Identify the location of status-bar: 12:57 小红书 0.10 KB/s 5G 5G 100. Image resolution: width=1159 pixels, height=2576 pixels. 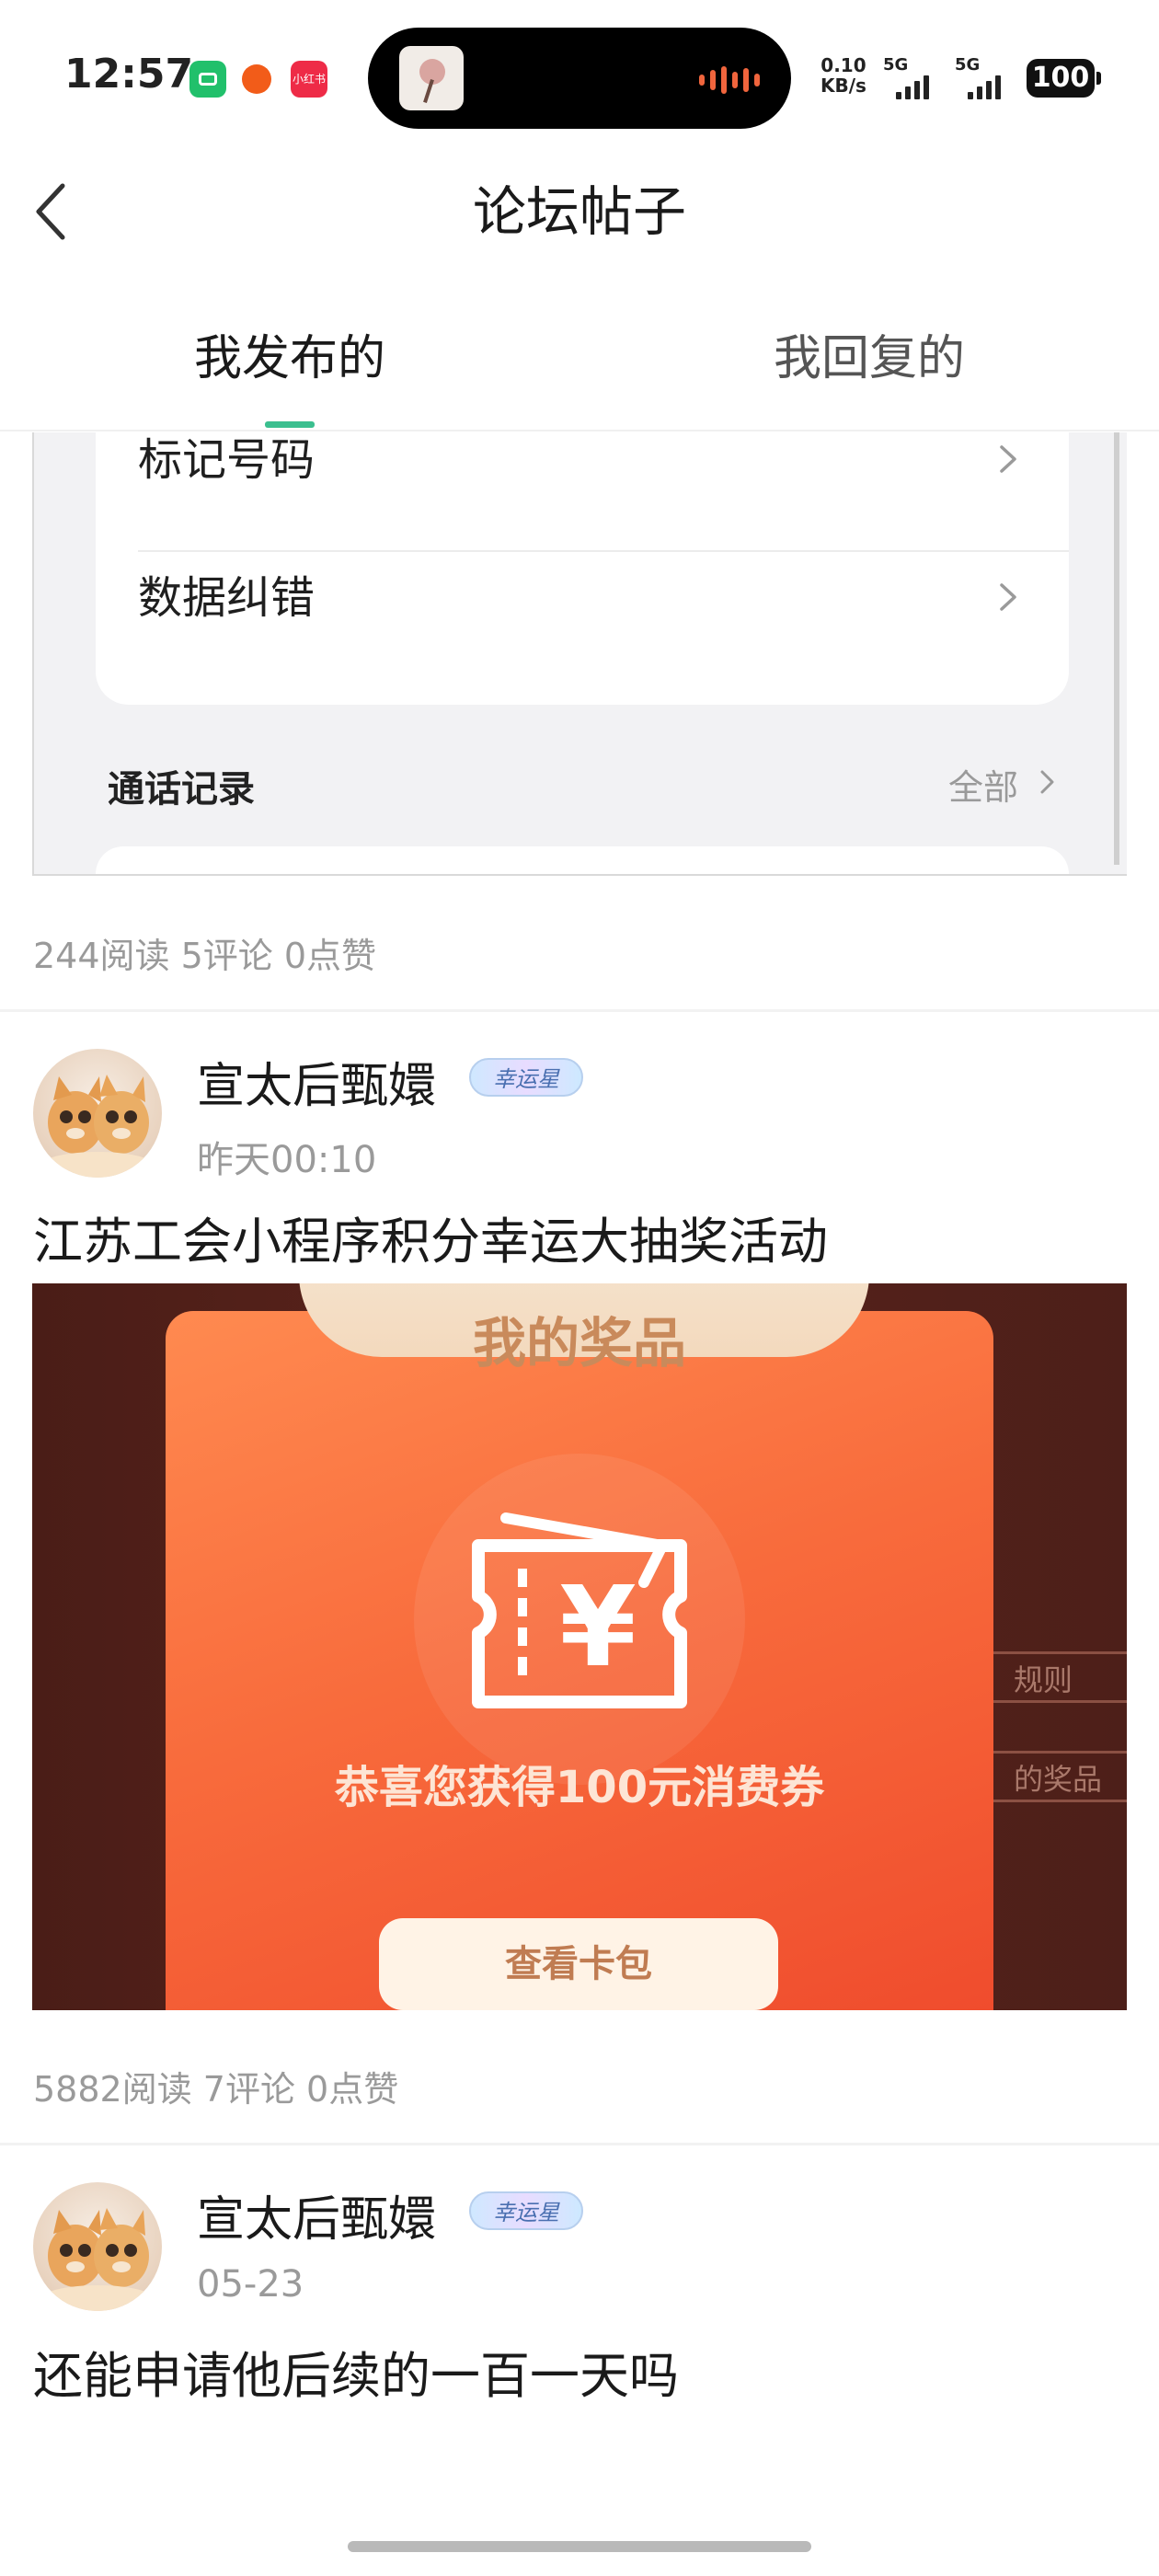
(579, 78).